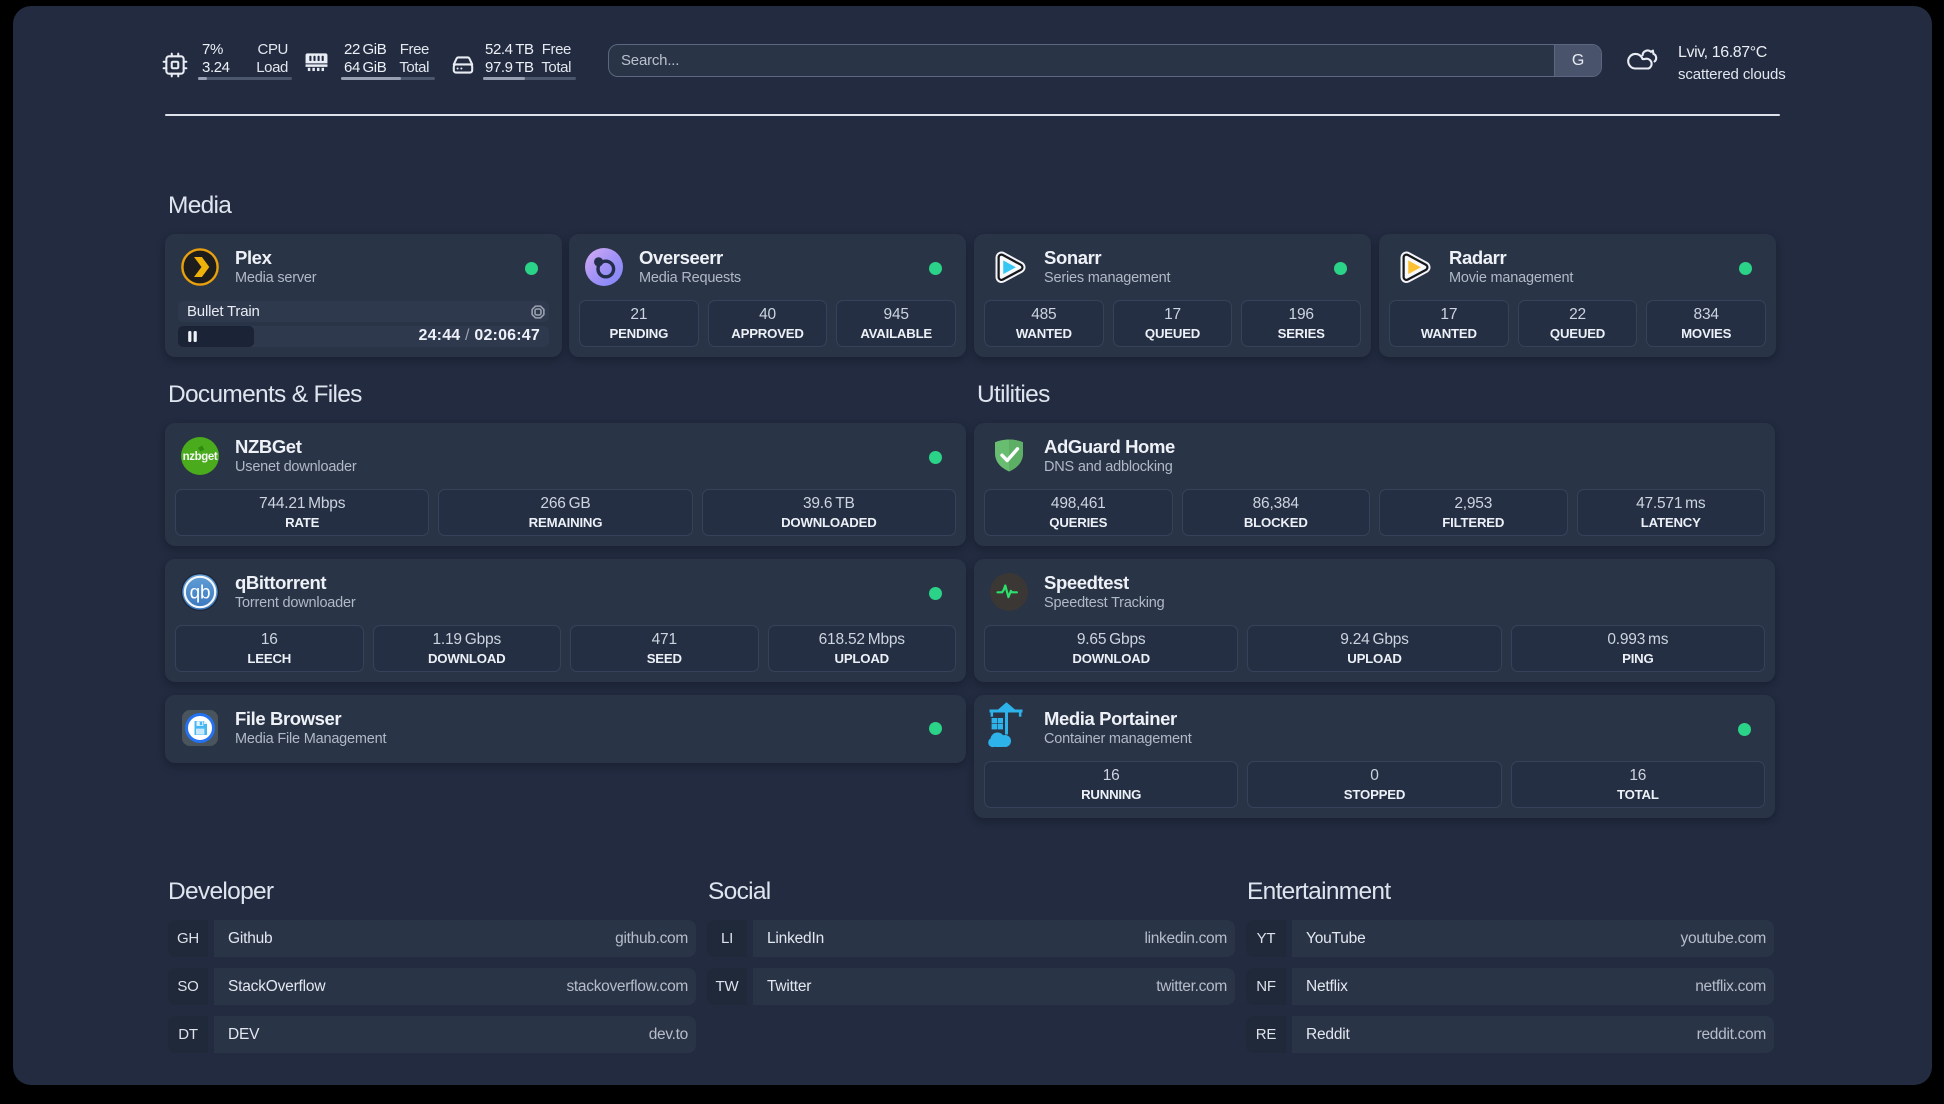 Image resolution: width=1944 pixels, height=1104 pixels. Describe the element at coordinates (200, 593) in the screenshot. I see `svg-text: qb` at that location.